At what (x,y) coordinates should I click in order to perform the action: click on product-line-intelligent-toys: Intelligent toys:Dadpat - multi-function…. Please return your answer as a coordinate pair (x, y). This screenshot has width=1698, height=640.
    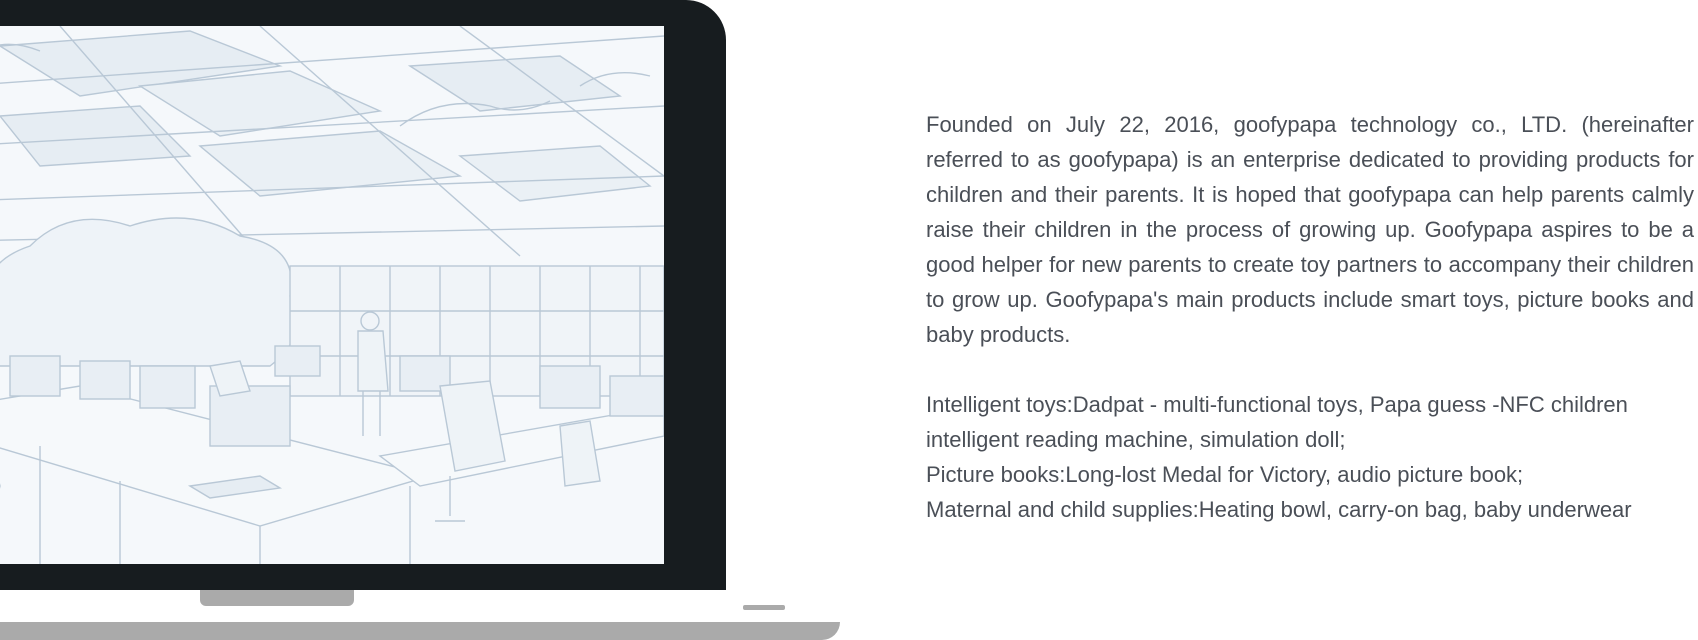
    Looking at the image, I should click on (1277, 422).